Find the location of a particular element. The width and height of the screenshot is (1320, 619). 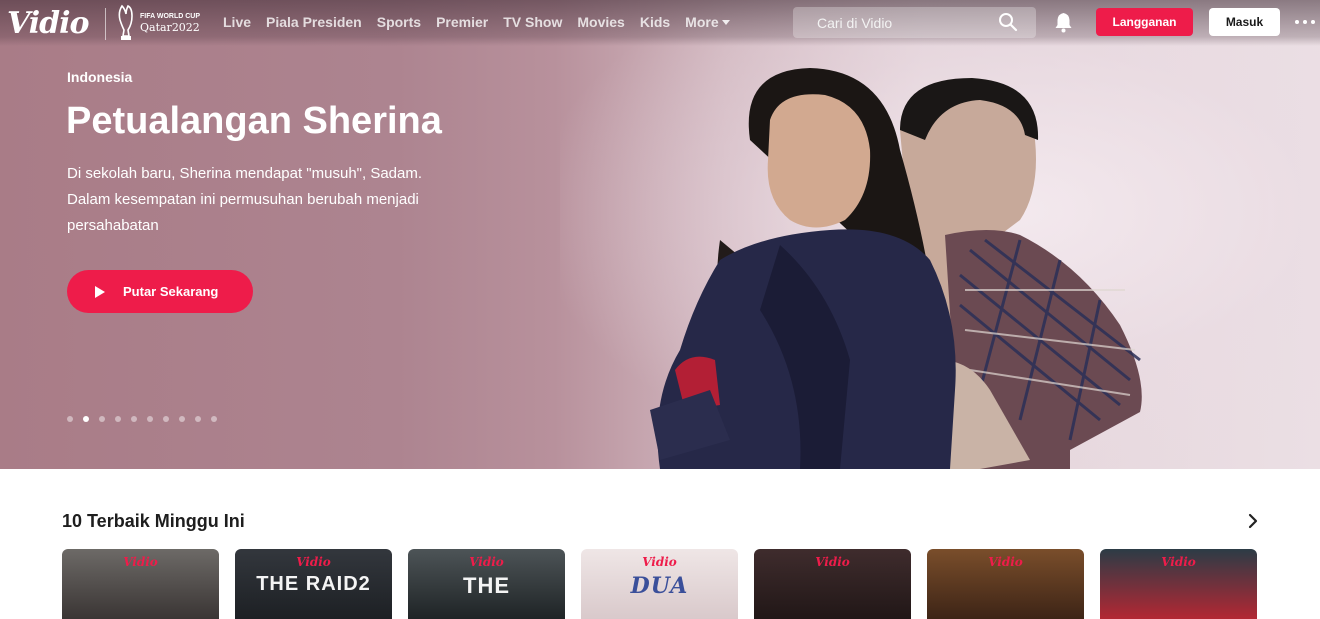

nav-more-dropdown: More is located at coordinates (707, 22).